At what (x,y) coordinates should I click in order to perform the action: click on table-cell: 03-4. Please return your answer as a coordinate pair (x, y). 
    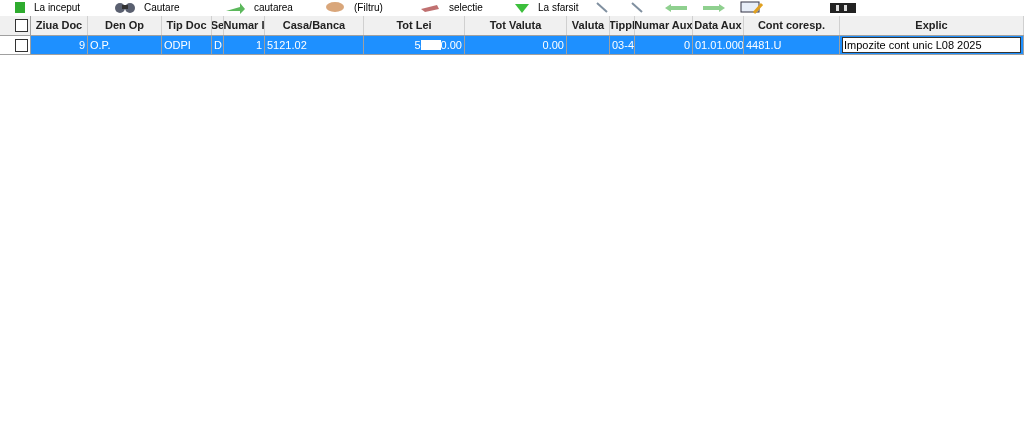
    Looking at the image, I should click on (622, 45).